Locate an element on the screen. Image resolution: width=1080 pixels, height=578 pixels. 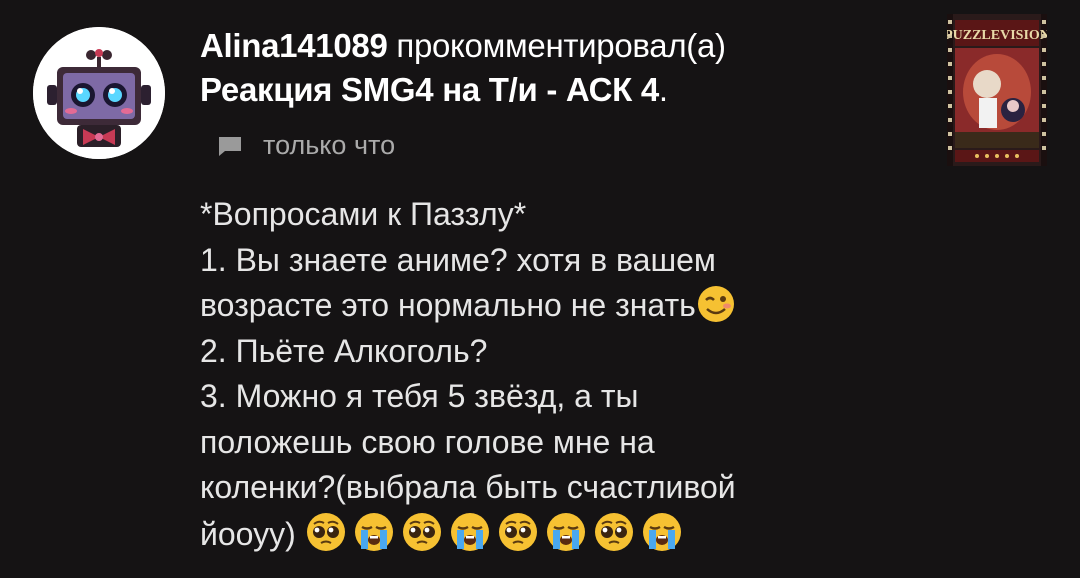
comment-line-with-emoji: возрасте это нормально не знать is located at coordinates (630, 306).